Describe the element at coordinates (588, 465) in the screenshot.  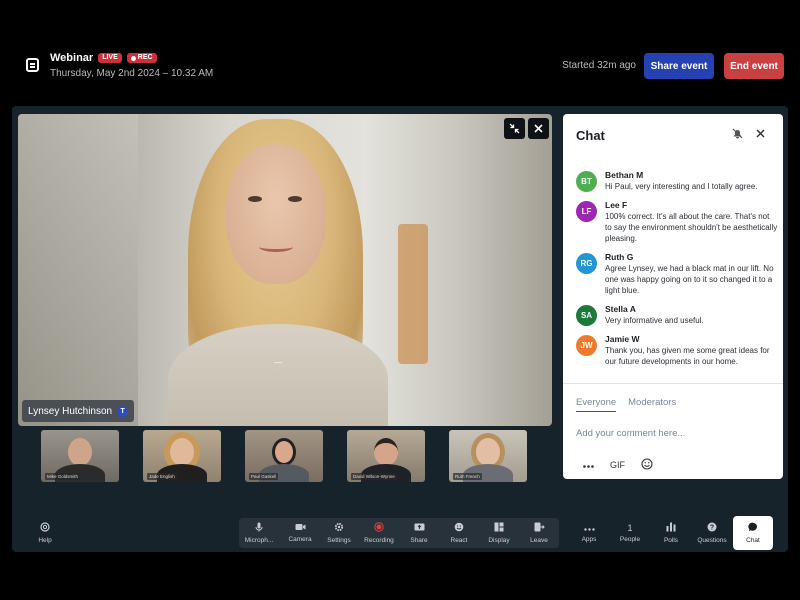
I see `more-options-icon` at that location.